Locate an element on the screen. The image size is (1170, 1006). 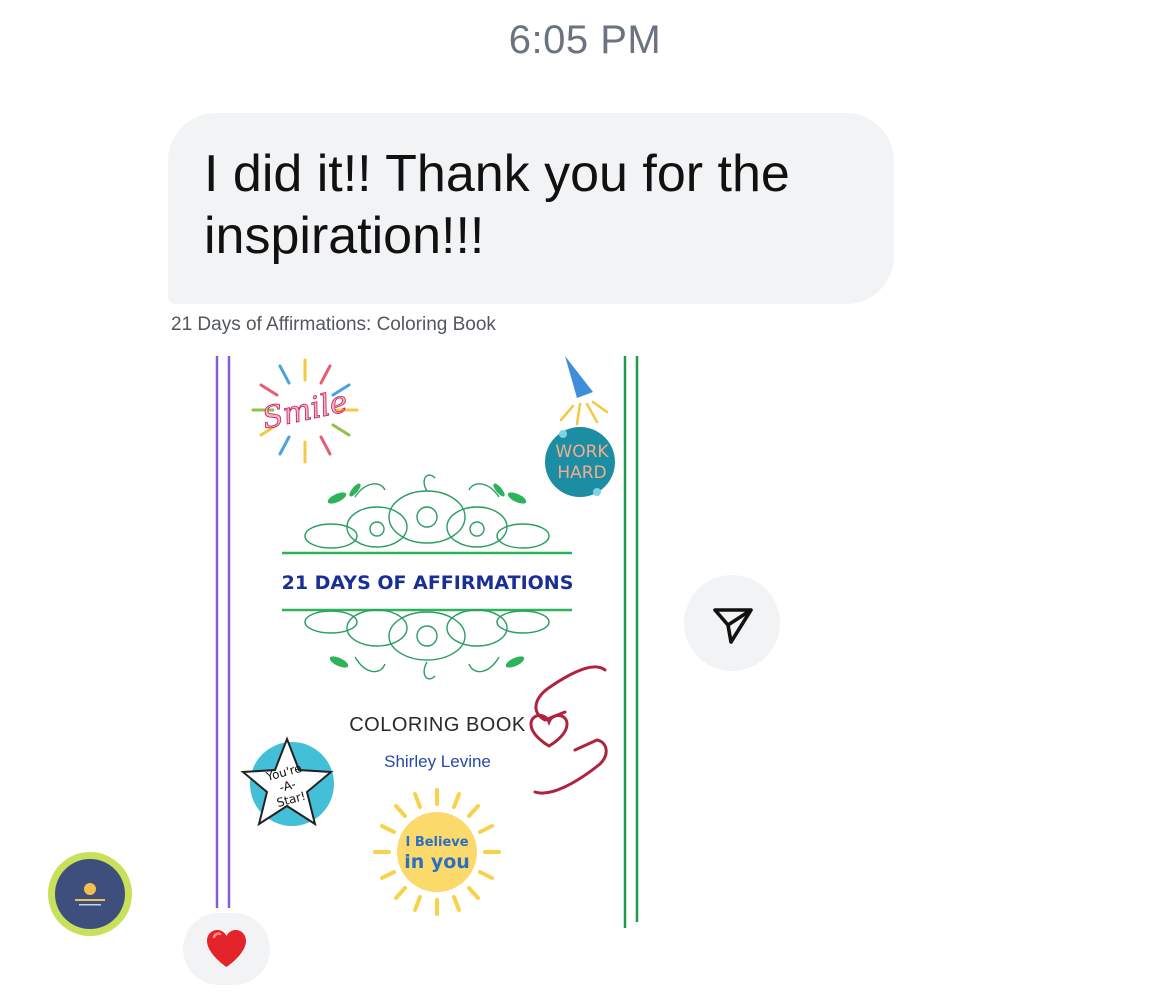
share-button is located at coordinates (732, 623).